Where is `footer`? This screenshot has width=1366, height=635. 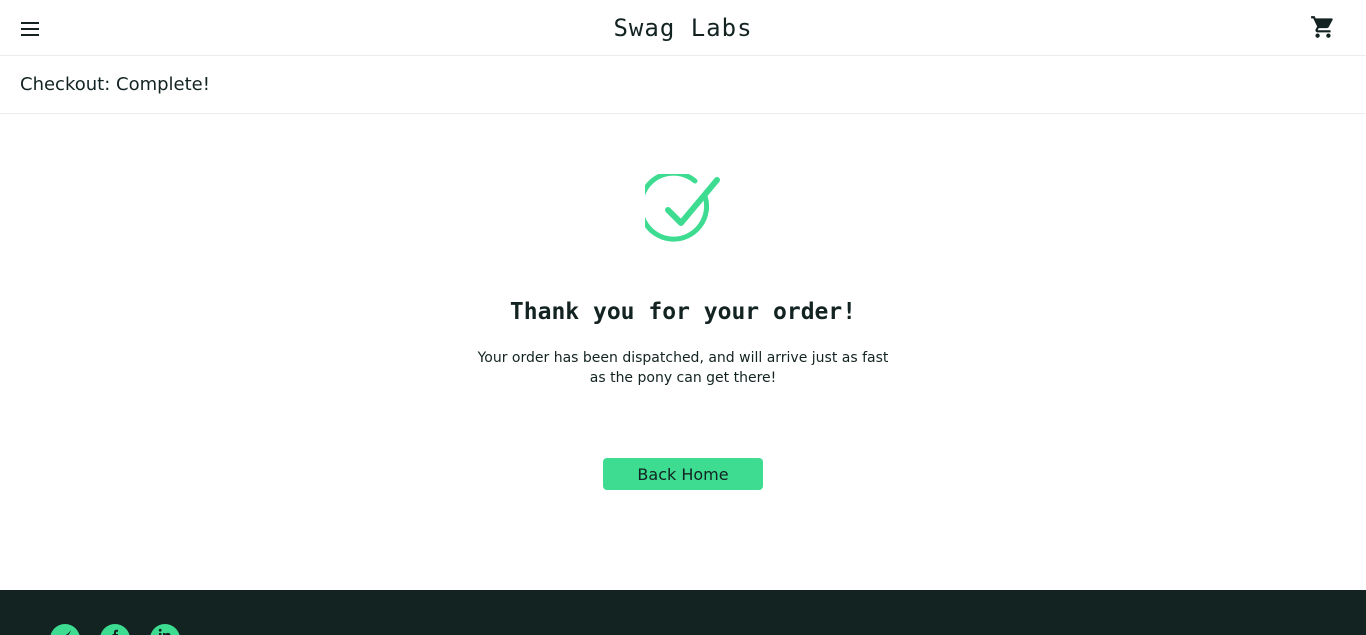
footer is located at coordinates (683, 612).